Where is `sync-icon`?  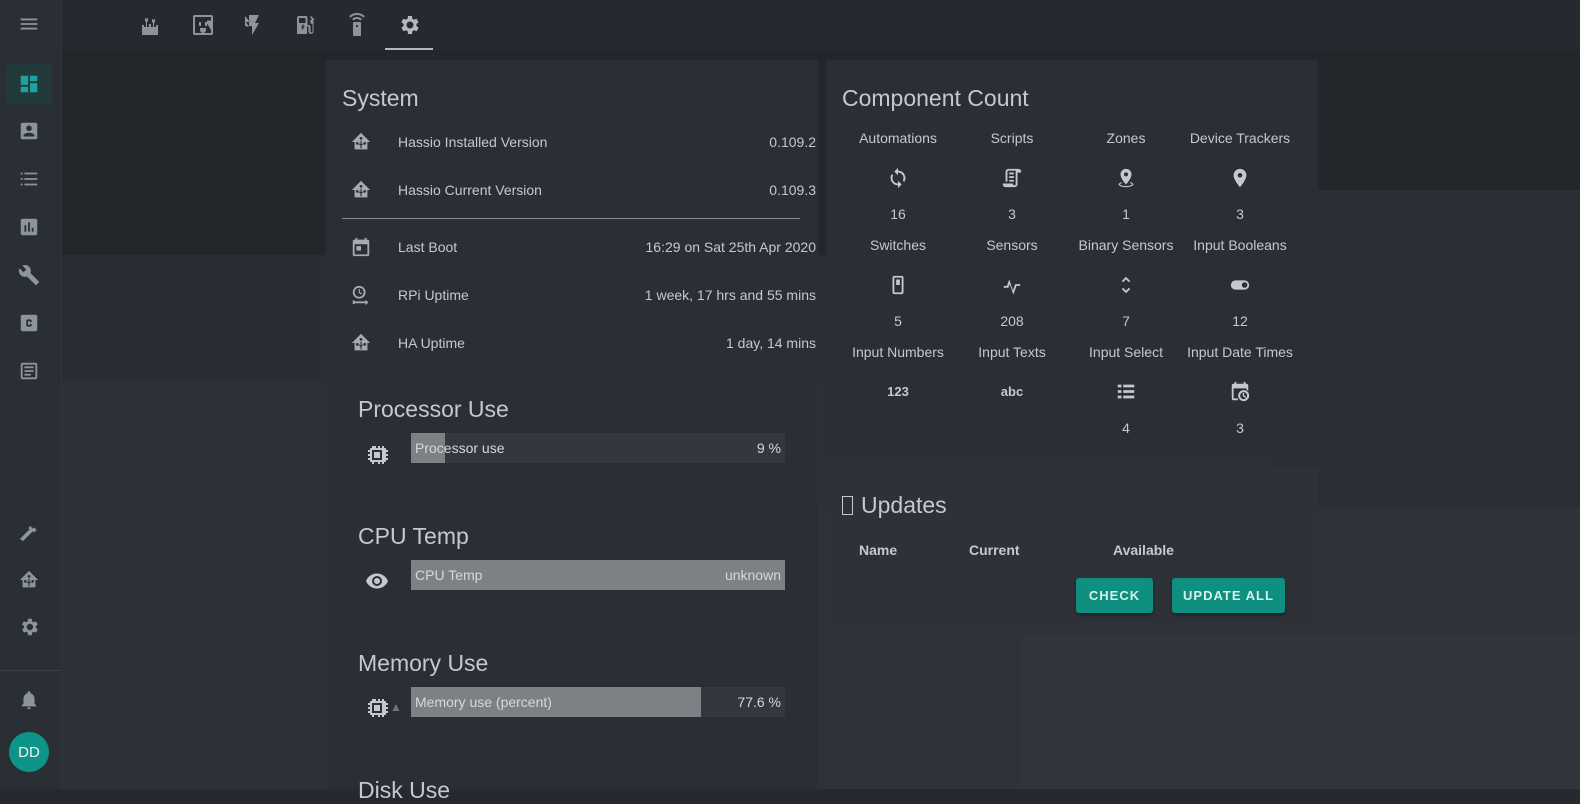 sync-icon is located at coordinates (898, 179).